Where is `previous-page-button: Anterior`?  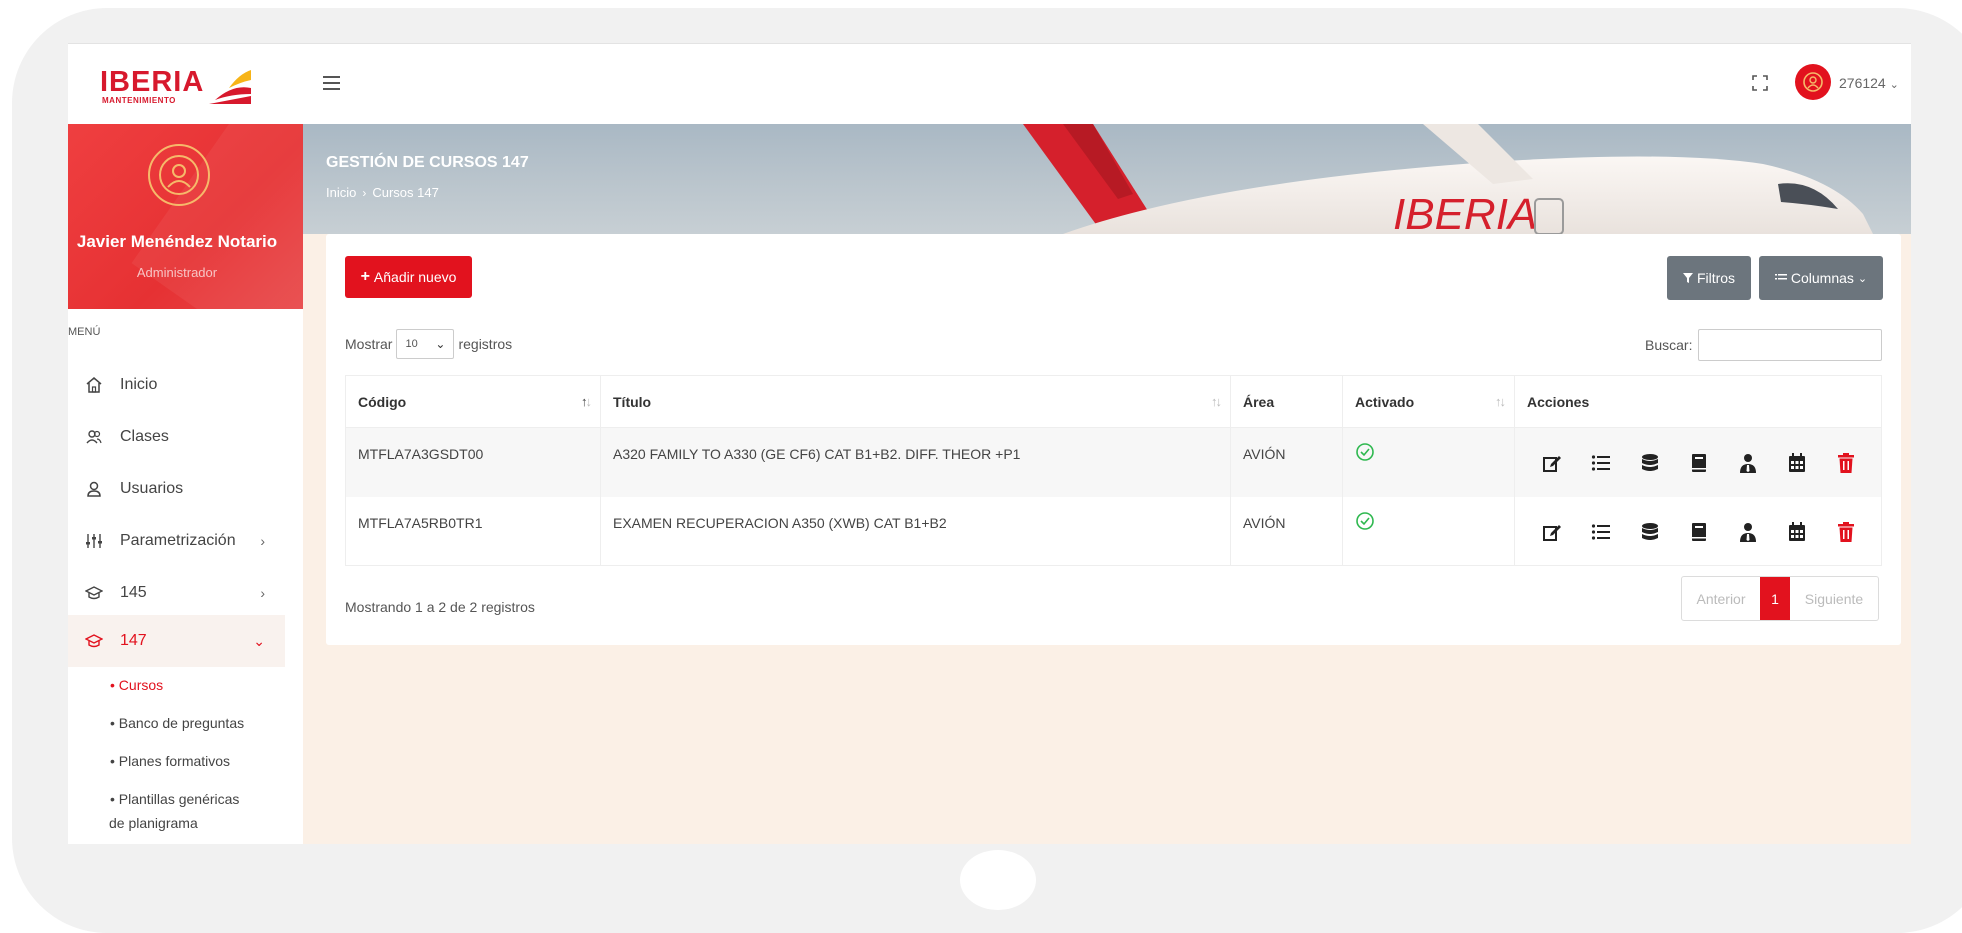
previous-page-button: Anterior is located at coordinates (1721, 598).